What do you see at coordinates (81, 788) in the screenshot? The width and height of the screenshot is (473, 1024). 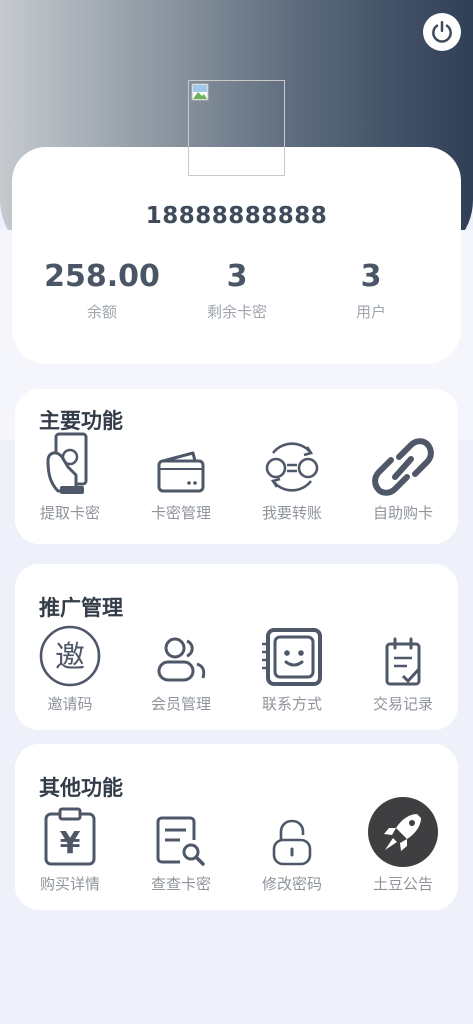 I see `section-title: 其他功能` at bounding box center [81, 788].